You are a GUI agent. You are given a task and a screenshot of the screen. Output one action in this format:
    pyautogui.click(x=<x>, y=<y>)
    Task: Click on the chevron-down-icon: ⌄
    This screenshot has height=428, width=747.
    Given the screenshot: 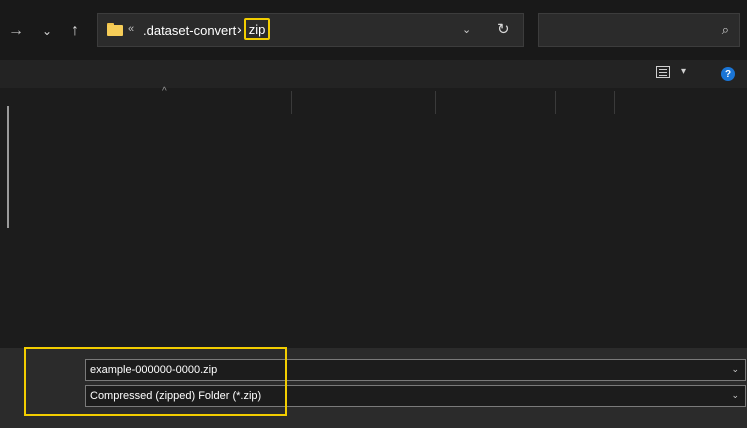 What is the action you would take?
    pyautogui.click(x=47, y=31)
    